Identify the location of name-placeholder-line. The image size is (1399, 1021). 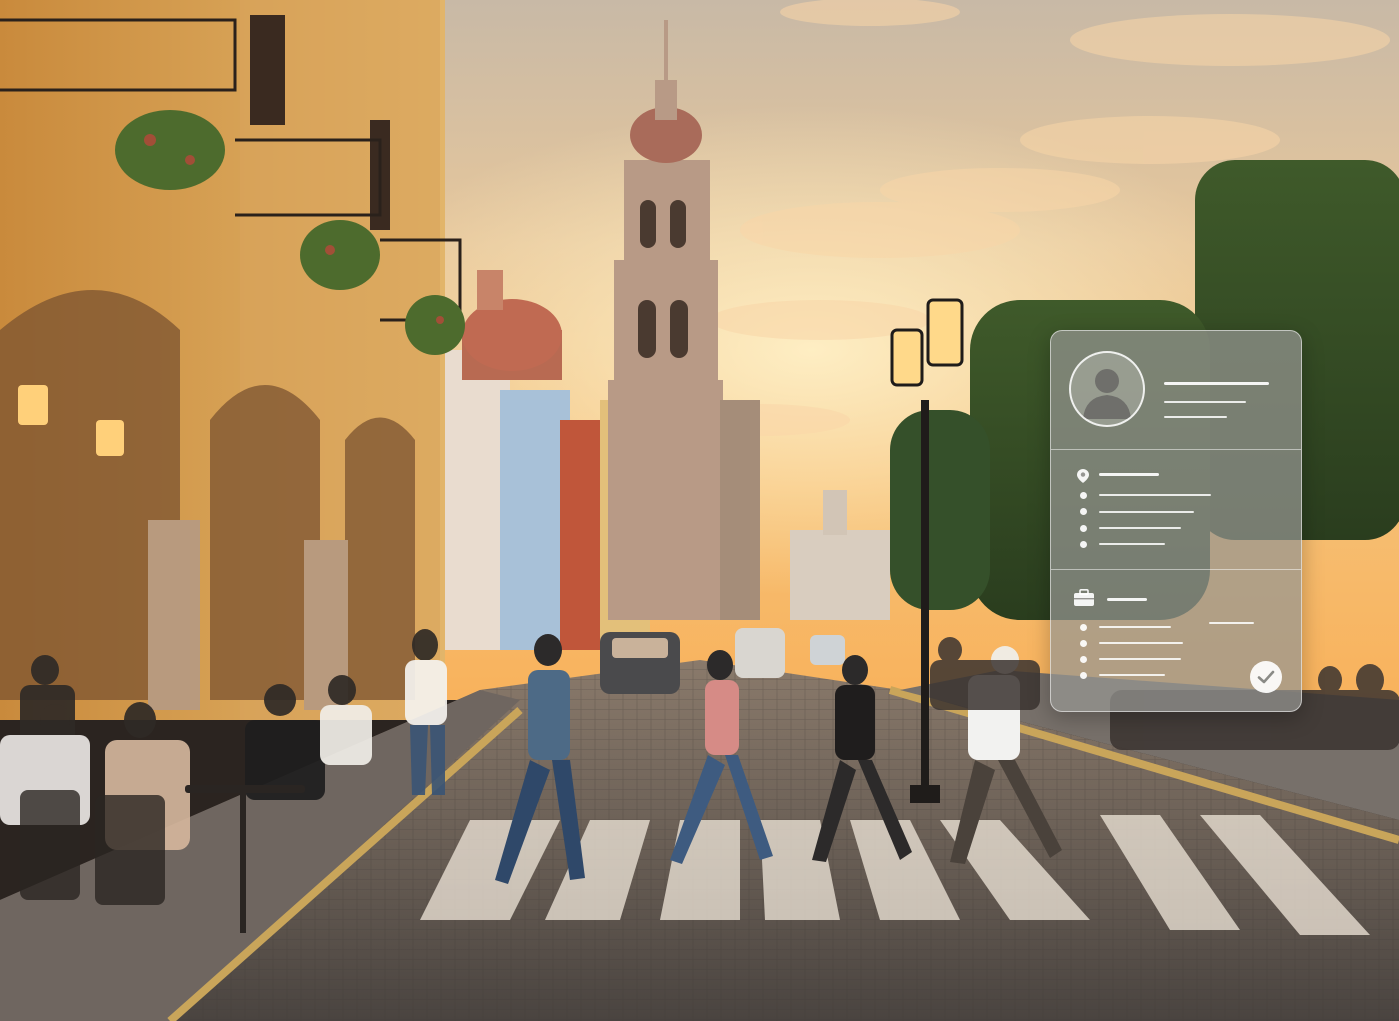
(1216, 383).